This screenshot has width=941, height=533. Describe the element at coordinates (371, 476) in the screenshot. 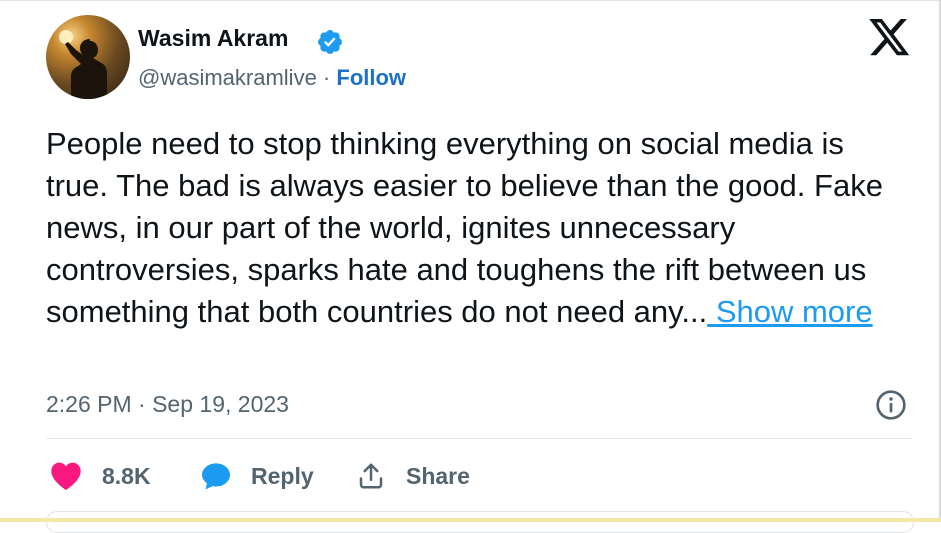

I see `share-upload-icon` at that location.